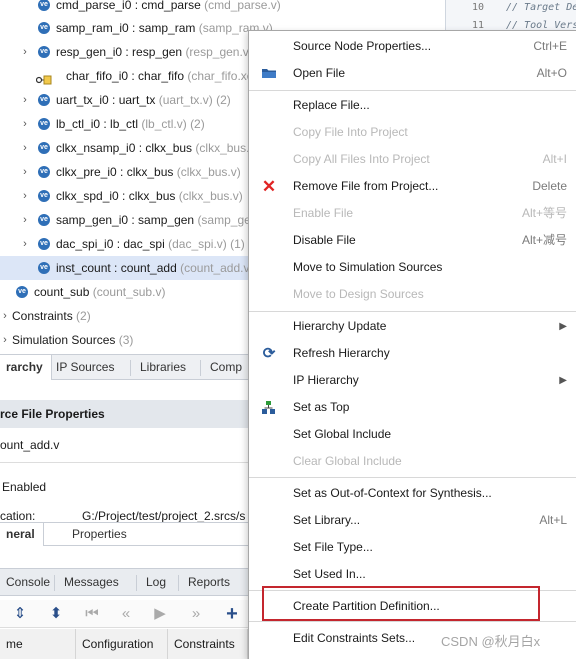  What do you see at coordinates (122, 644) in the screenshot?
I see `column-header-configuration: Configuration` at bounding box center [122, 644].